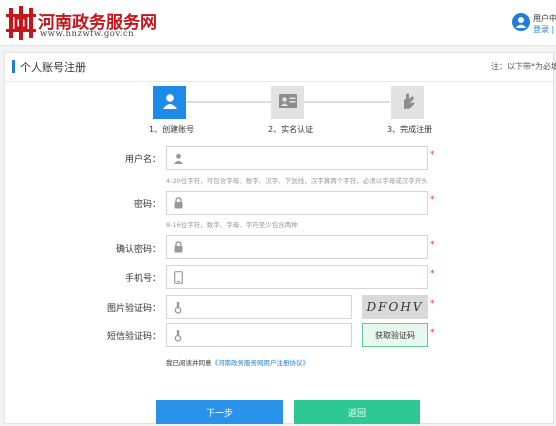 The height and width of the screenshot is (426, 556). I want to click on password-hint: 8-16位字符，数字、字母、字符至少包含两种, so click(232, 225).